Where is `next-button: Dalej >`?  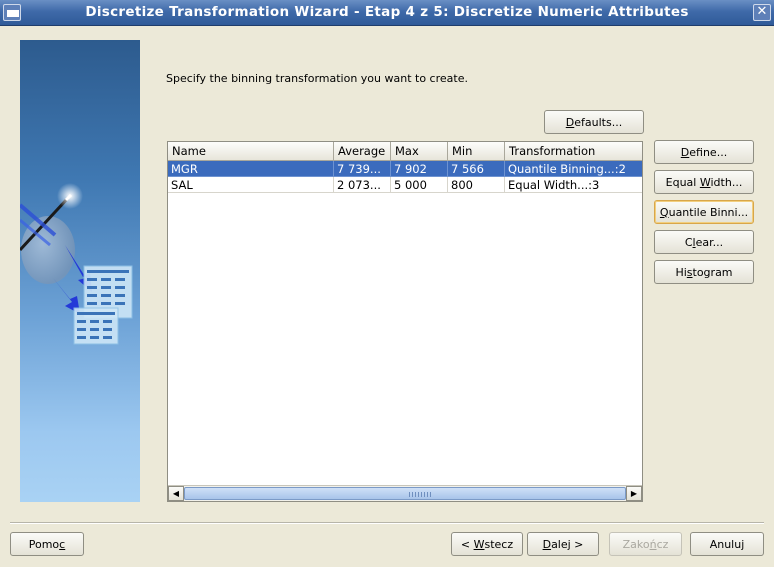
next-button: Dalej > is located at coordinates (563, 544).